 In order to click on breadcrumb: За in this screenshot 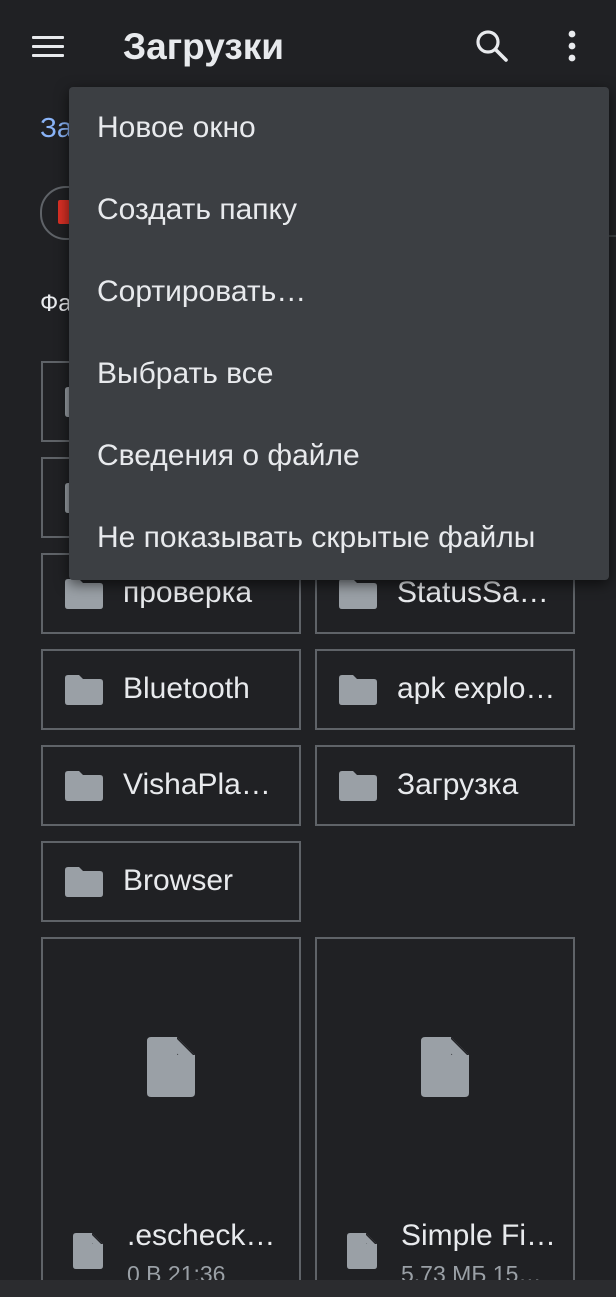, I will do `click(56, 128)`.